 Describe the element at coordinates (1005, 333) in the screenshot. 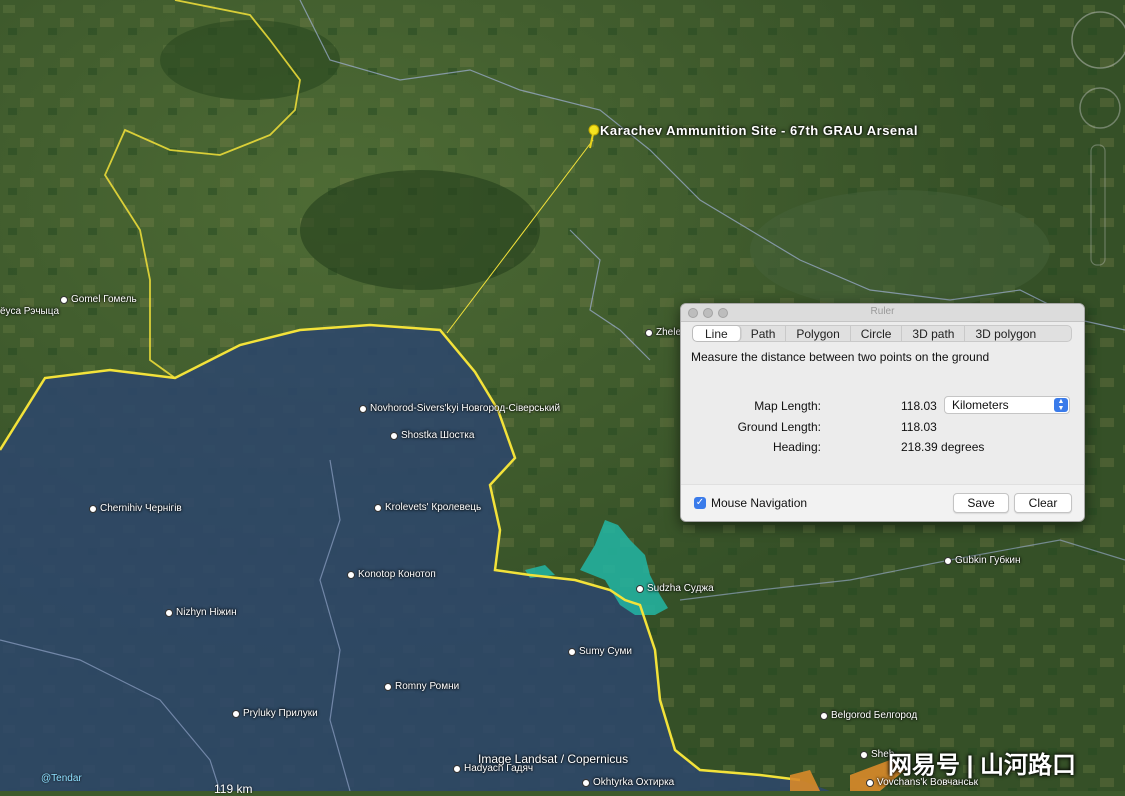

I see `tab-3d-polygon: 3D polygon` at that location.